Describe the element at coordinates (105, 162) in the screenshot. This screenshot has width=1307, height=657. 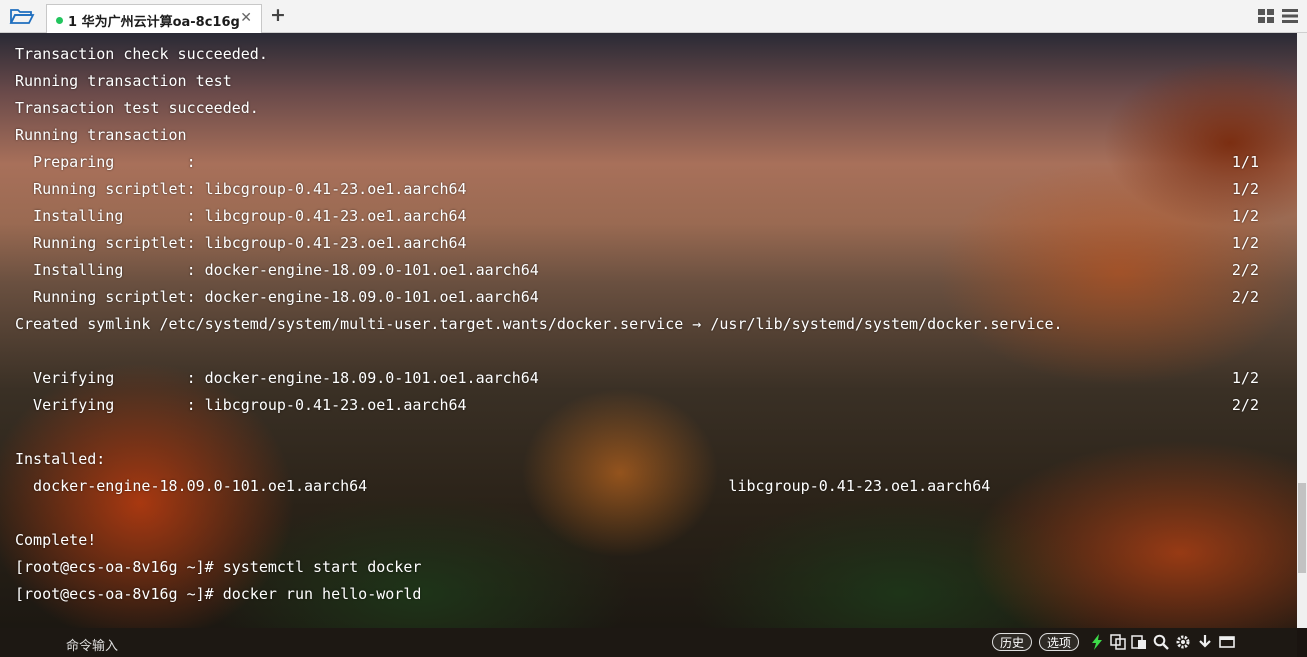
I see `terminal-line: Preparing :` at that location.